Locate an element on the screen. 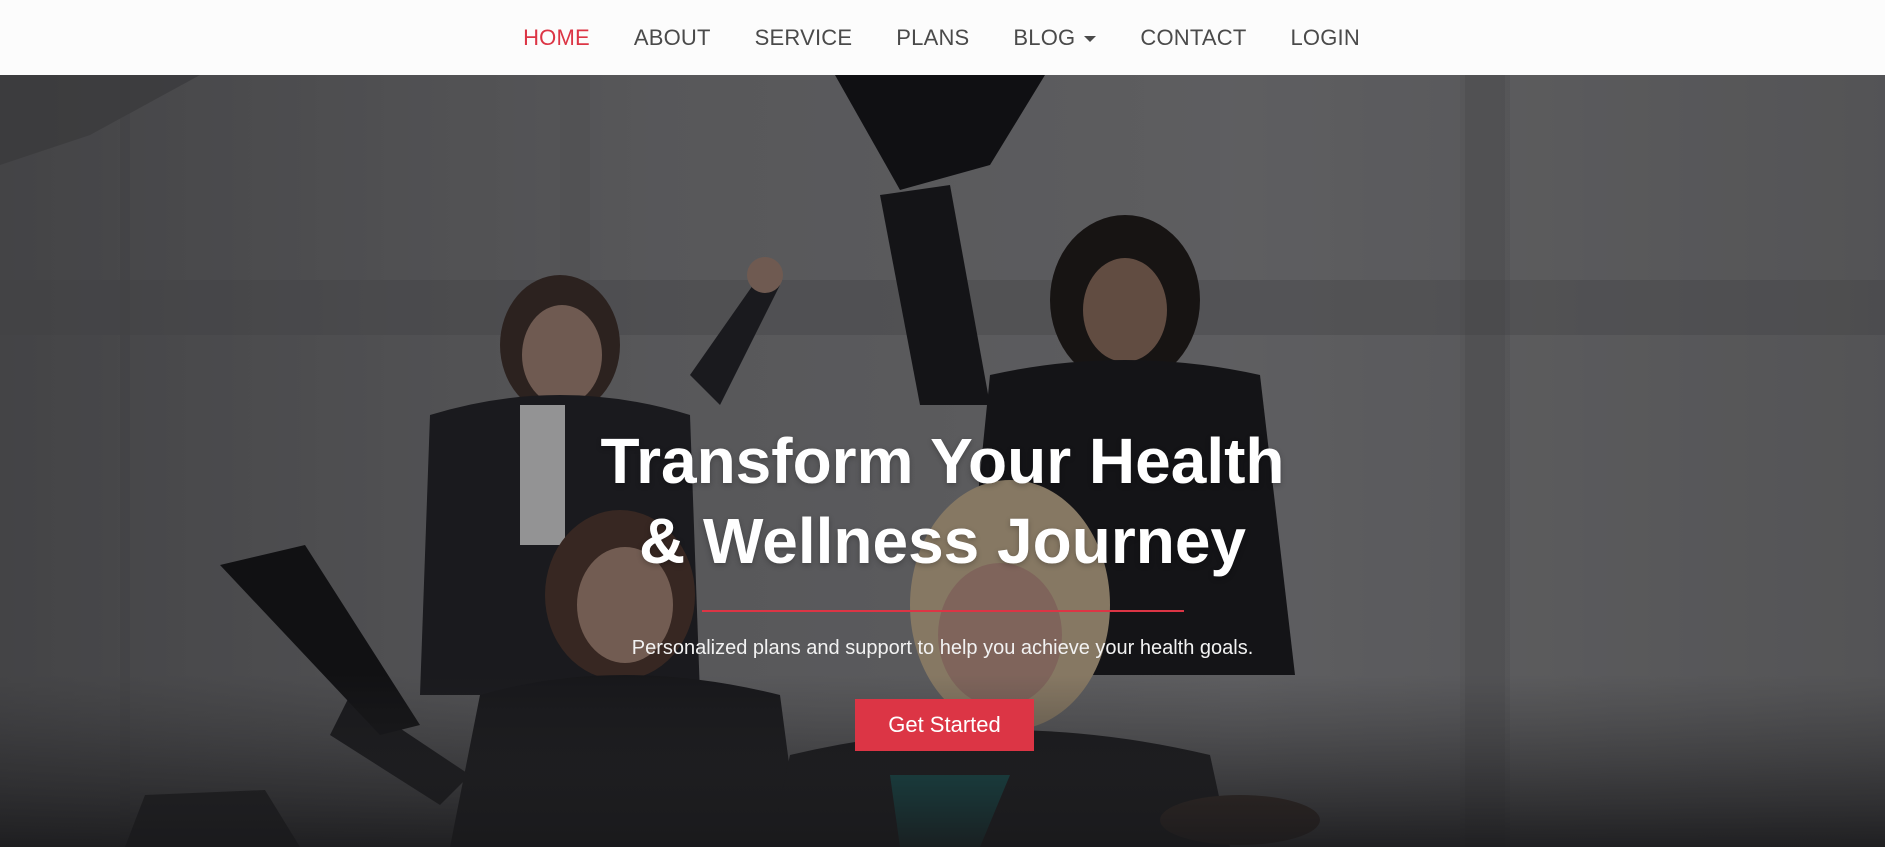 The width and height of the screenshot is (1885, 847). nav-item-service: SERVICE is located at coordinates (804, 38).